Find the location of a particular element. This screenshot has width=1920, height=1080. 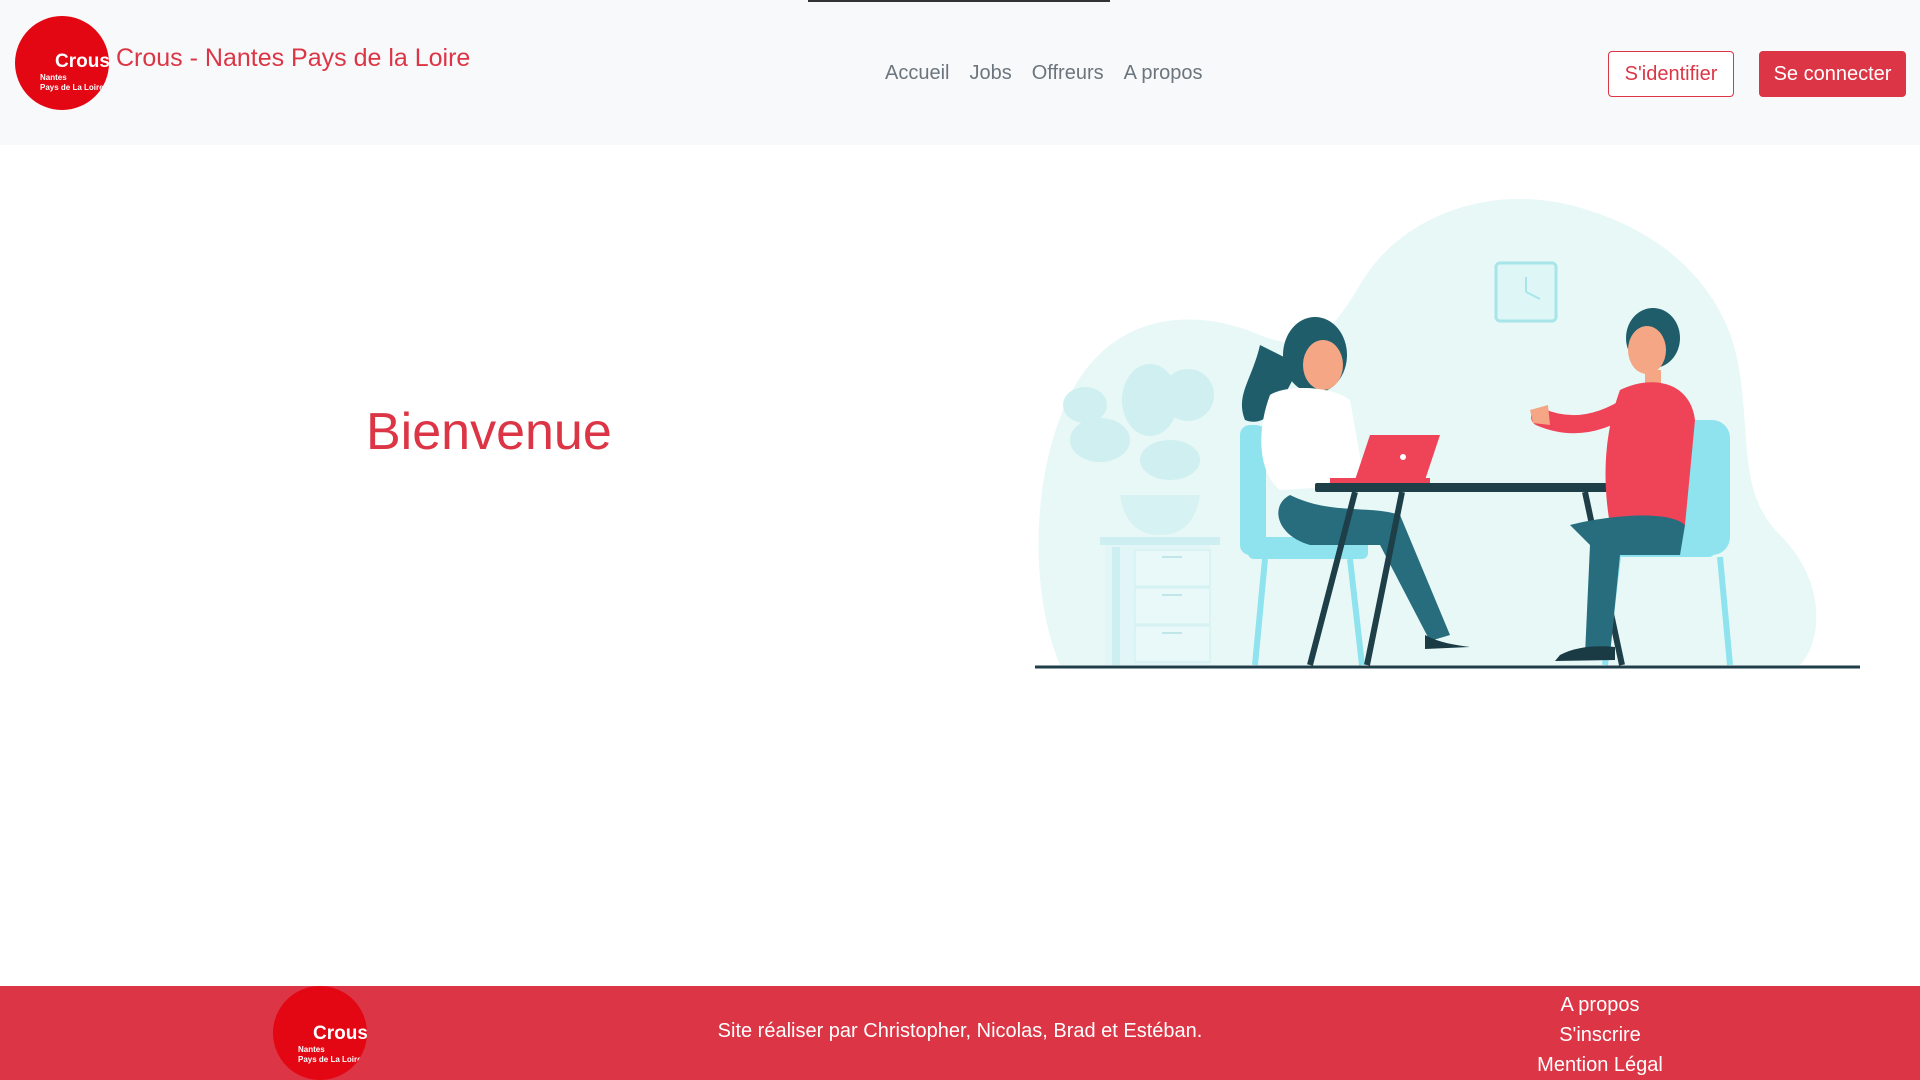

footer-link-mention-legal: Mention Légal is located at coordinates (1600, 1065).